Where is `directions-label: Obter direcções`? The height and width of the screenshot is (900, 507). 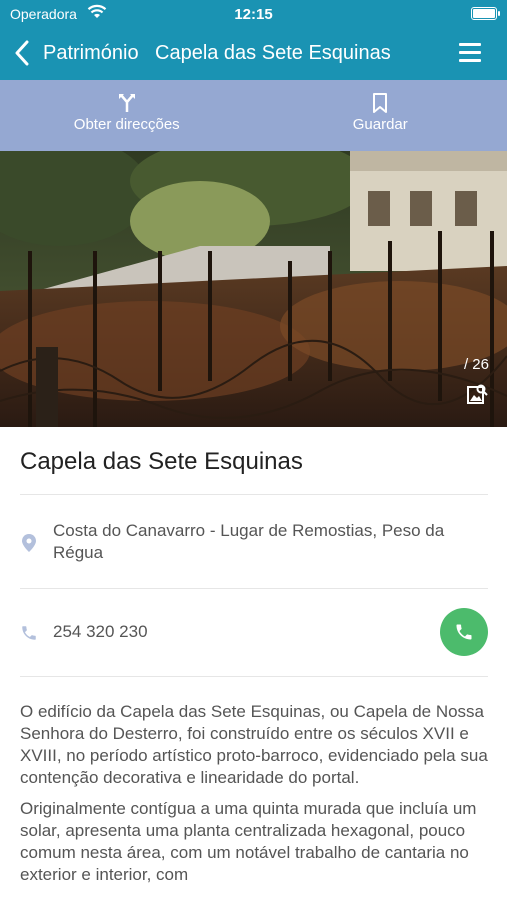
directions-label: Obter direcções is located at coordinates (126, 124).